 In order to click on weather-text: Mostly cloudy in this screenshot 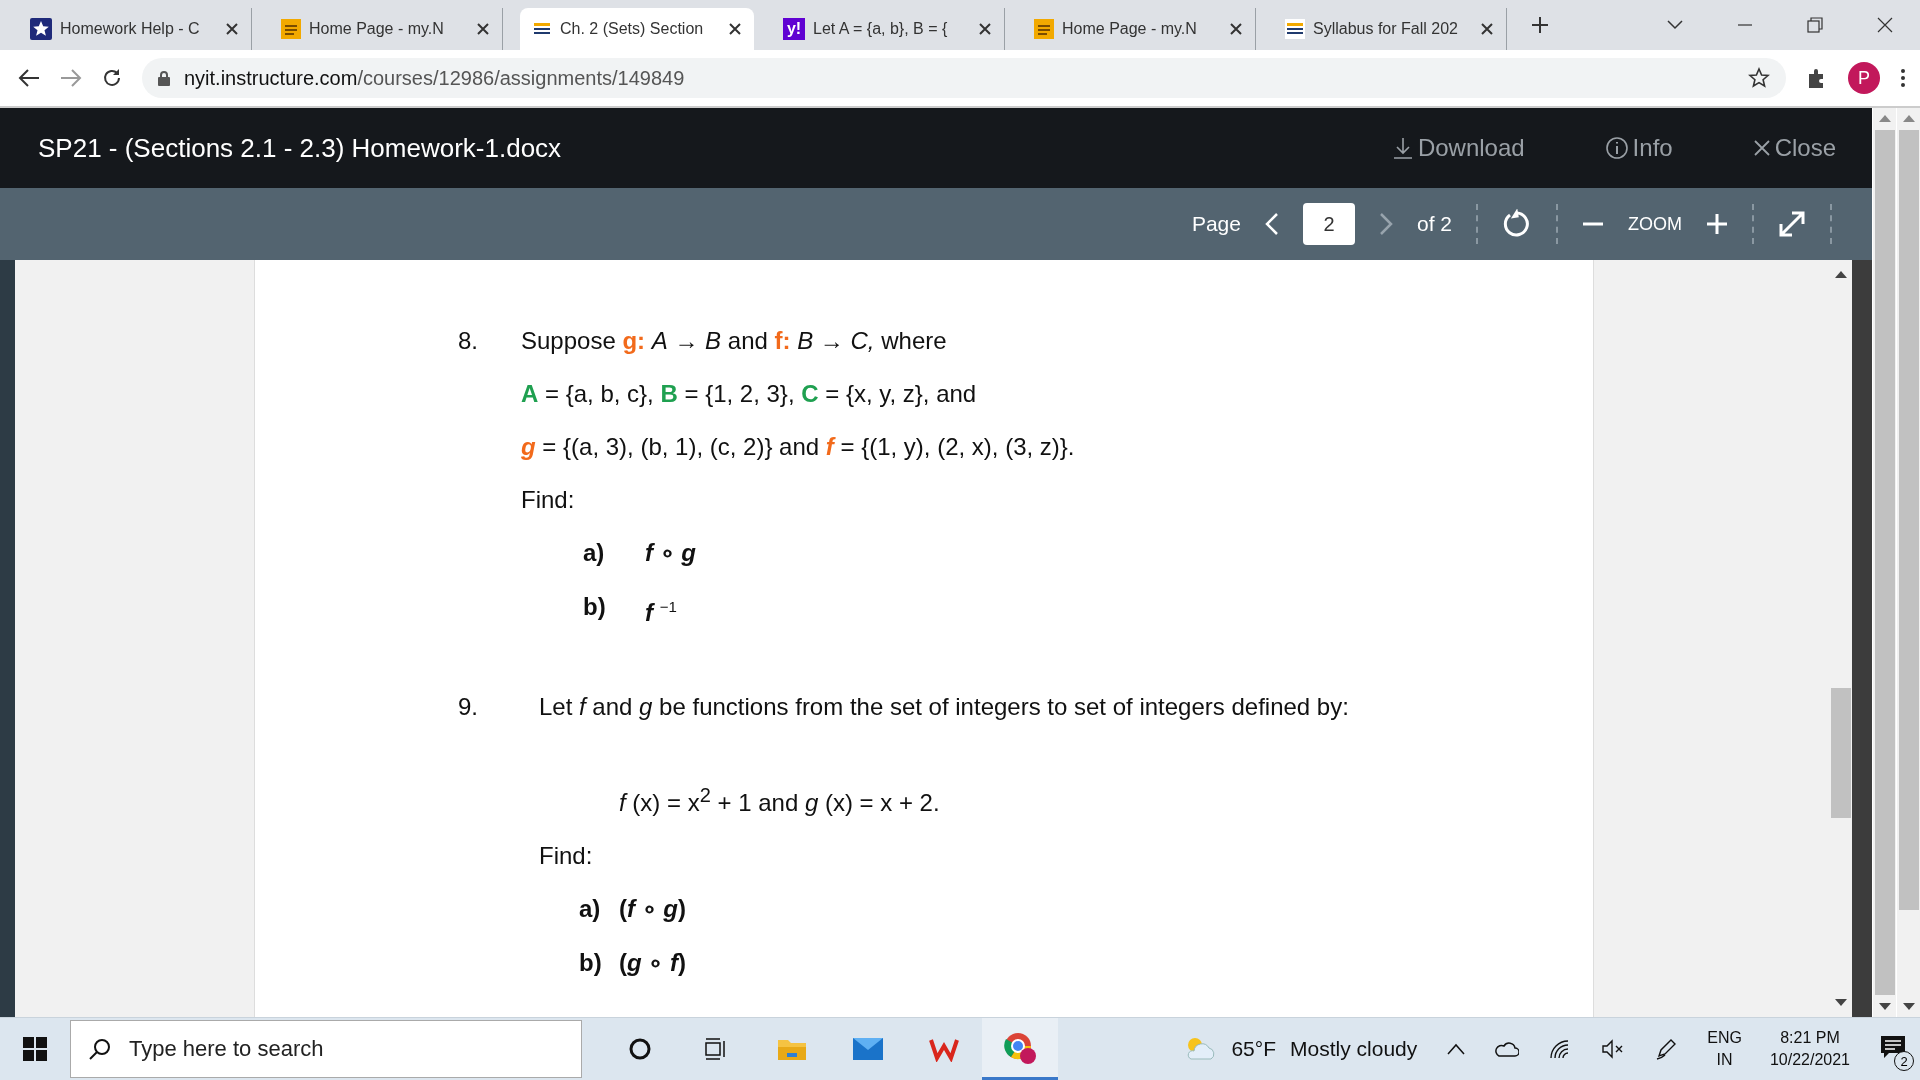, I will do `click(1354, 1049)`.